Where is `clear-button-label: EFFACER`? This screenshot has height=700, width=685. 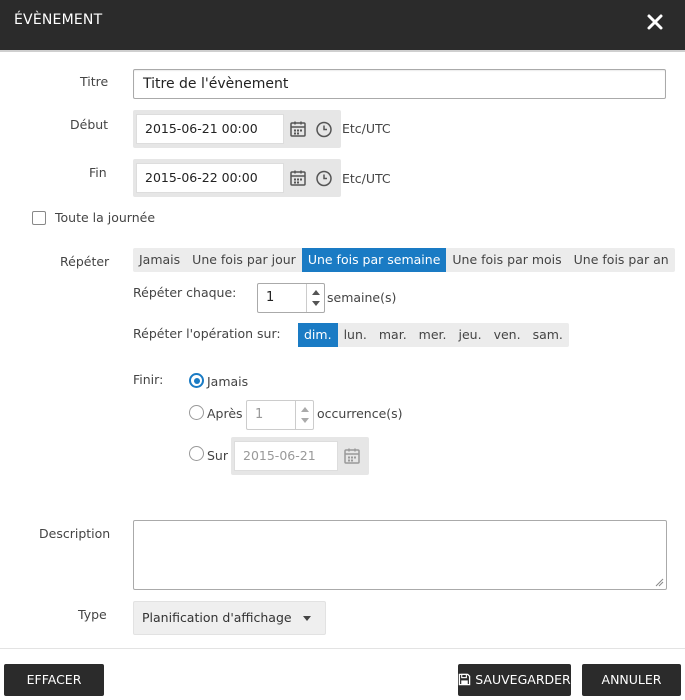
clear-button-label: EFFACER is located at coordinates (54, 679).